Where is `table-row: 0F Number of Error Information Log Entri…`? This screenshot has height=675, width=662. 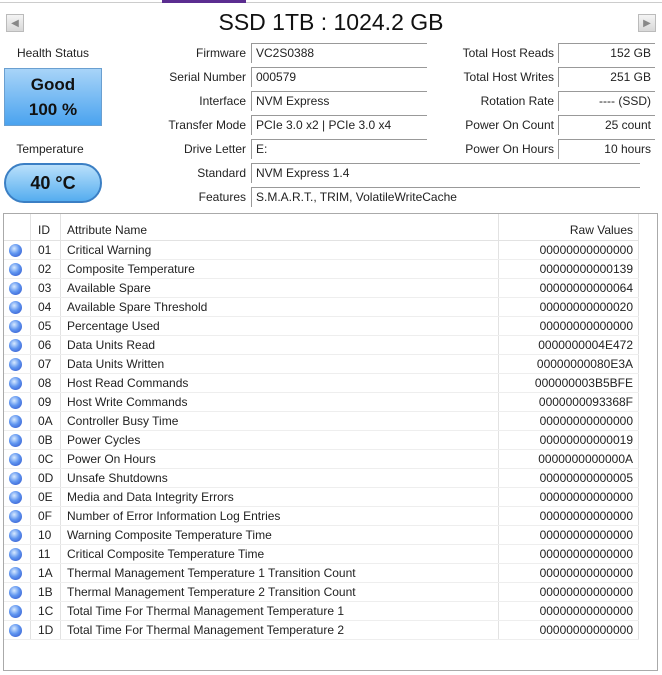
table-row: 0F Number of Error Information Log Entri… is located at coordinates (321, 516).